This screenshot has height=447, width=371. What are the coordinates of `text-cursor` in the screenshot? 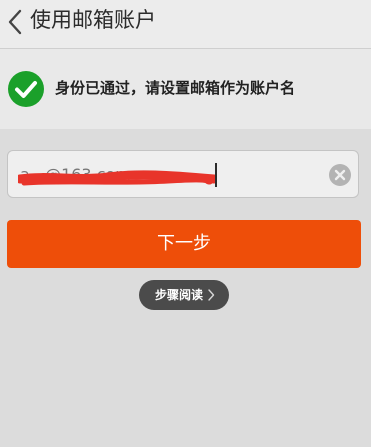 It's located at (216, 175).